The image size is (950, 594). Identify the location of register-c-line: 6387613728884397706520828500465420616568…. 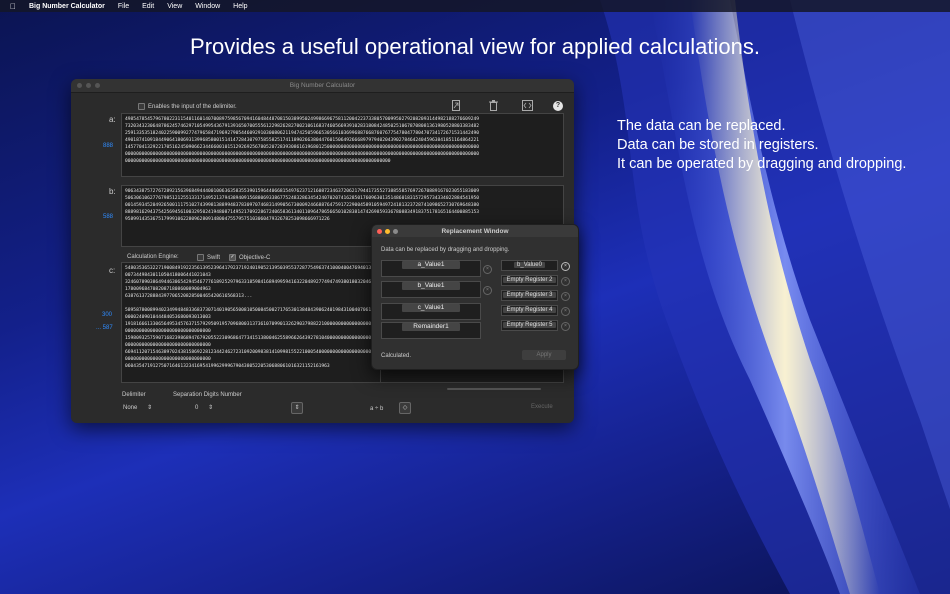
(189, 296).